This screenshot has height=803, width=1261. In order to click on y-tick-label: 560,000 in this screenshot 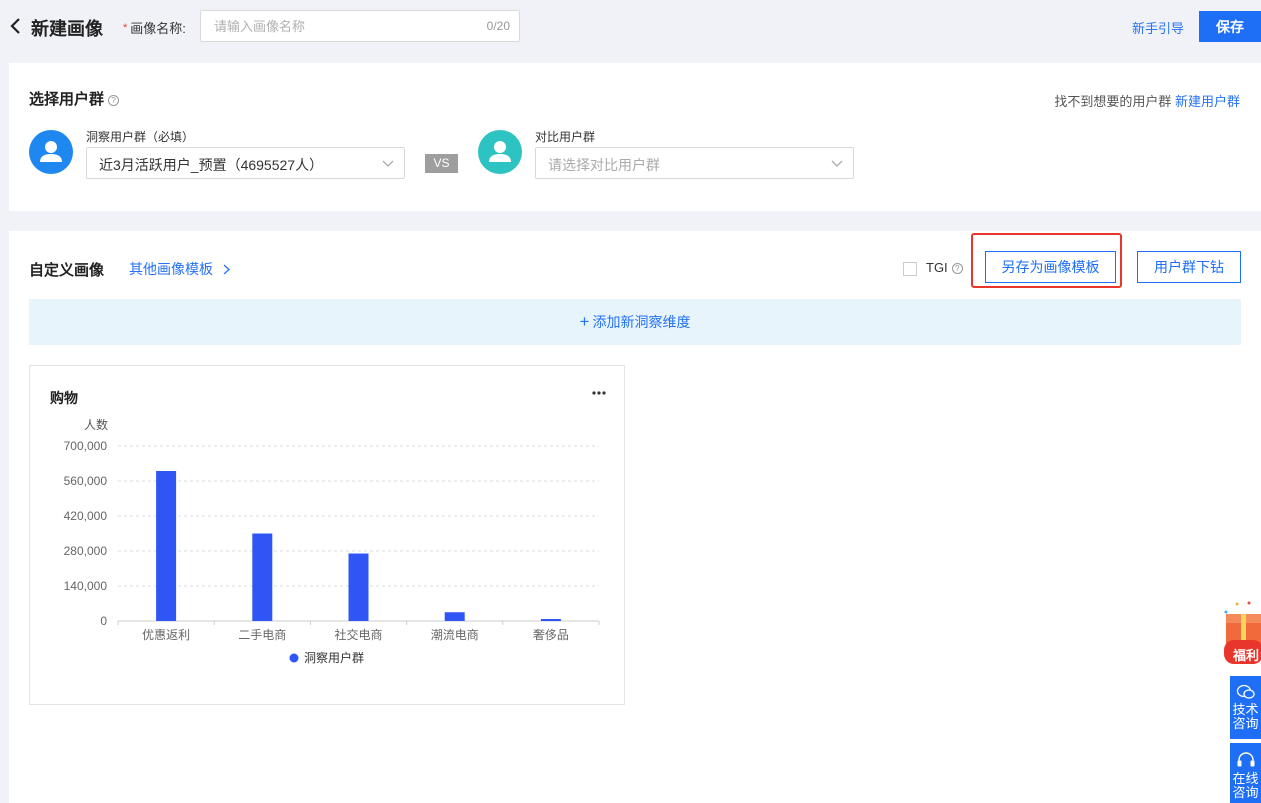, I will do `click(86, 481)`.